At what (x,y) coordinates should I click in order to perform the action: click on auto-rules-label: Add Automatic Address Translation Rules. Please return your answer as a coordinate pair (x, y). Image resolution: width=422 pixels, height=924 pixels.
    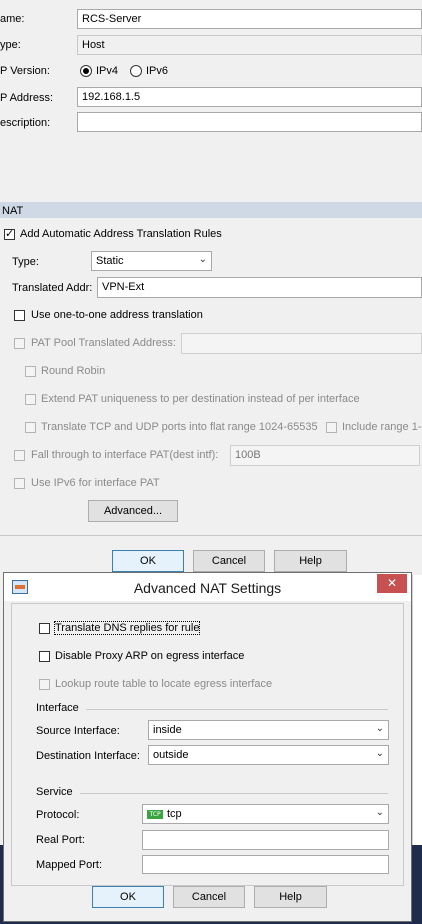
    Looking at the image, I should click on (121, 234).